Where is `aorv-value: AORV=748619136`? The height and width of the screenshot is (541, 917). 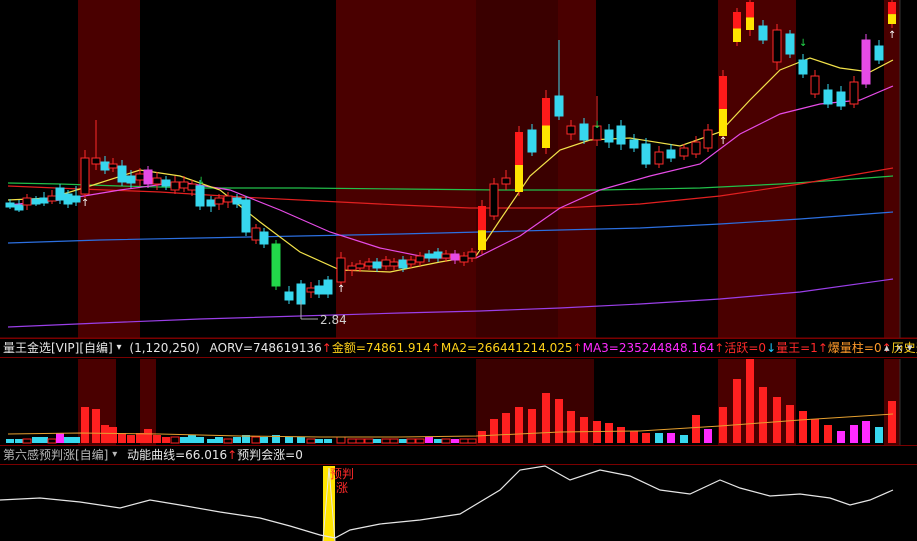 aorv-value: AORV=748619136 is located at coordinates (265, 348).